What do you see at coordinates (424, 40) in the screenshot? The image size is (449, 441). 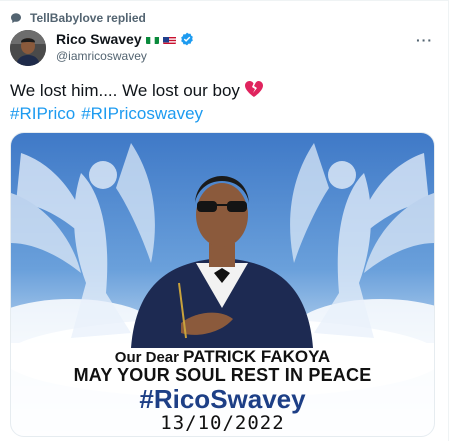 I see `more-options-button: ···` at bounding box center [424, 40].